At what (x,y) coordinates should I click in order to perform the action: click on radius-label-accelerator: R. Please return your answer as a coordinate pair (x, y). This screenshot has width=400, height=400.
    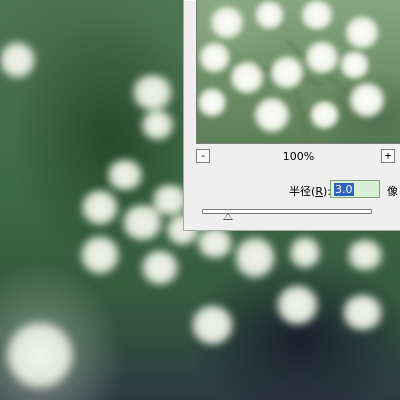
    Looking at the image, I should click on (319, 191).